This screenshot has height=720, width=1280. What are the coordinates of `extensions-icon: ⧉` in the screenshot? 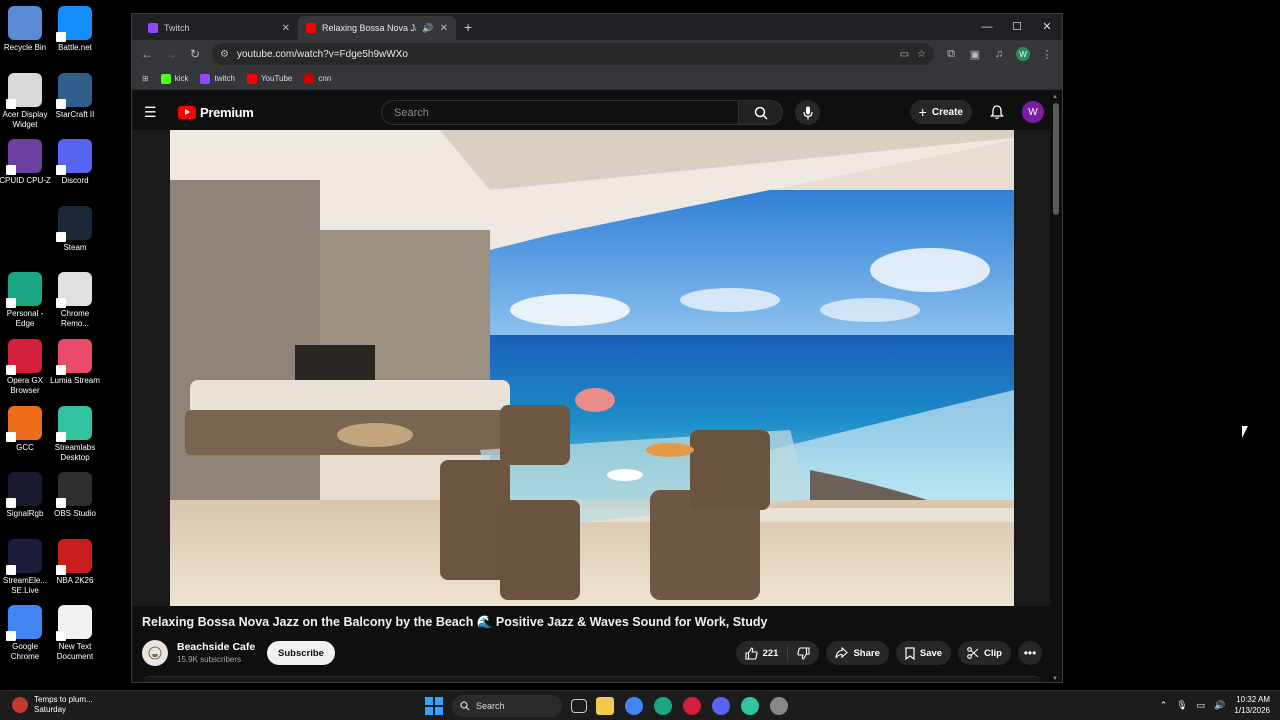 It's located at (951, 54).